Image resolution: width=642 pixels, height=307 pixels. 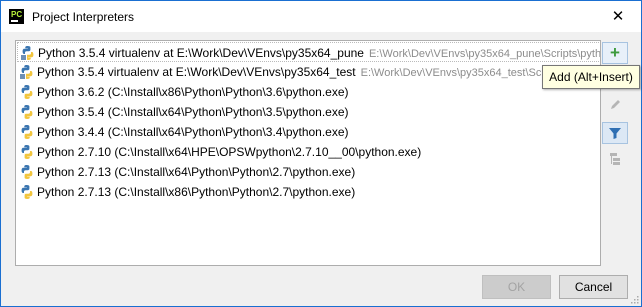 I want to click on tree-structure-icon, so click(x=615, y=159).